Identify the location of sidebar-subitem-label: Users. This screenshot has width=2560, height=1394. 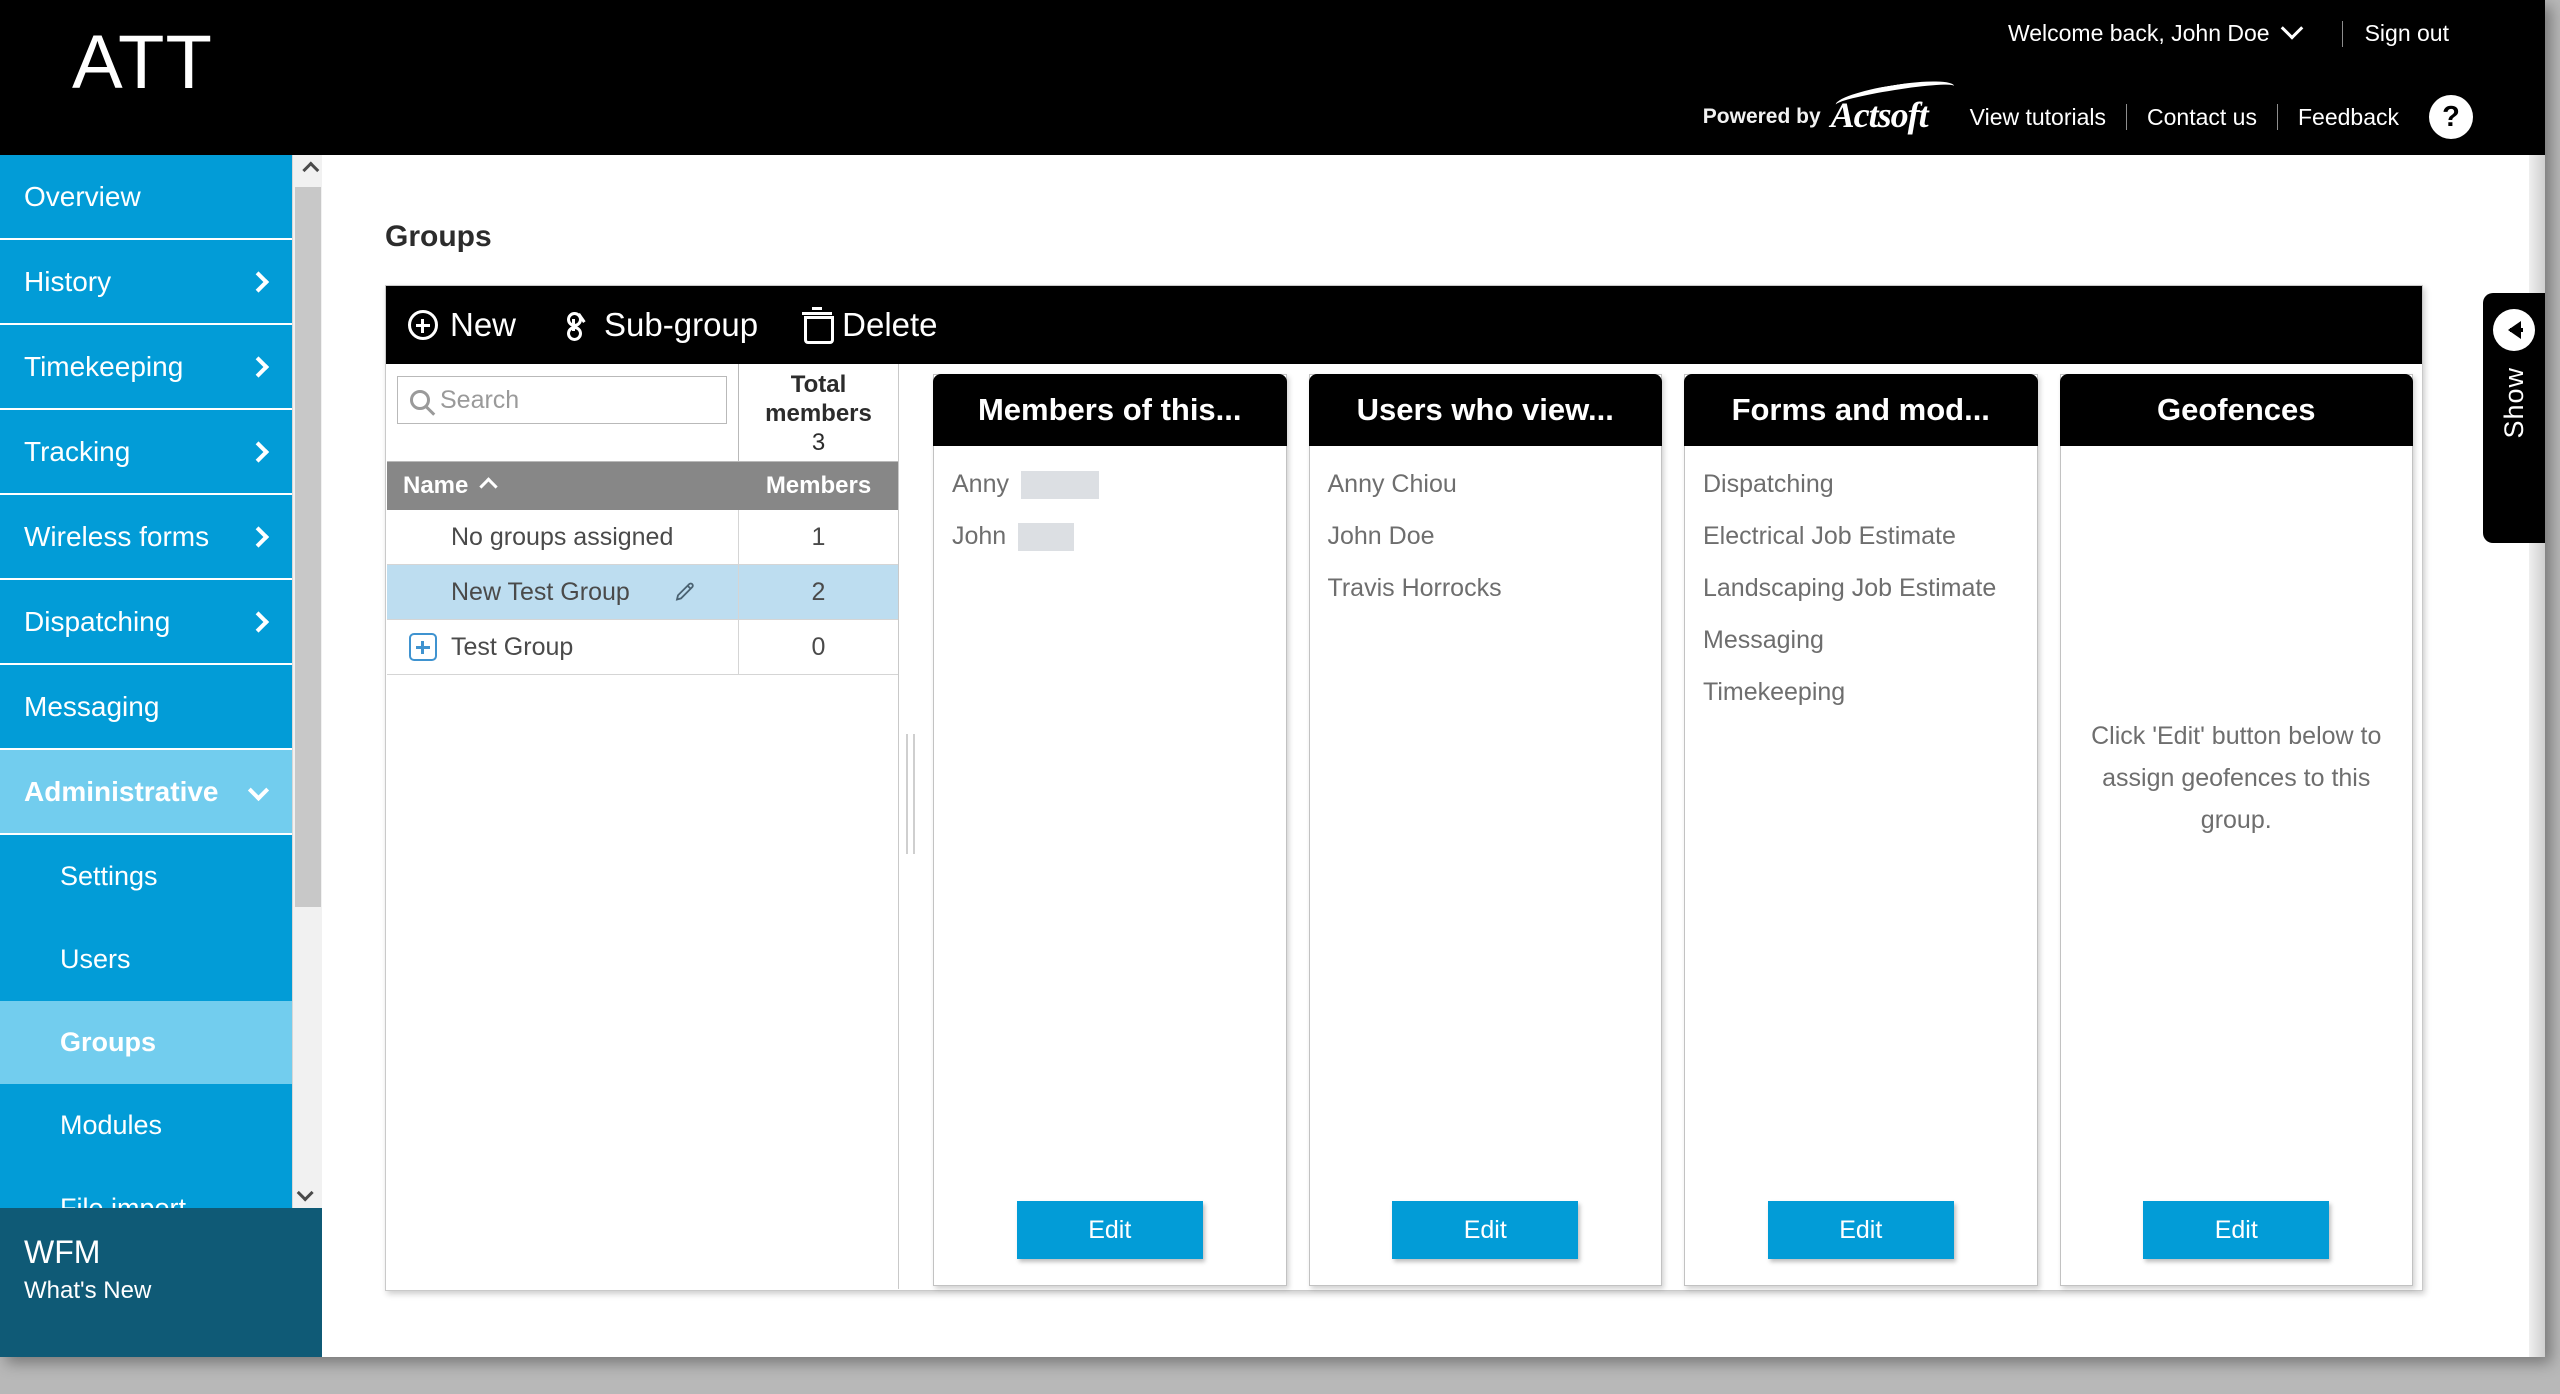
(95, 959).